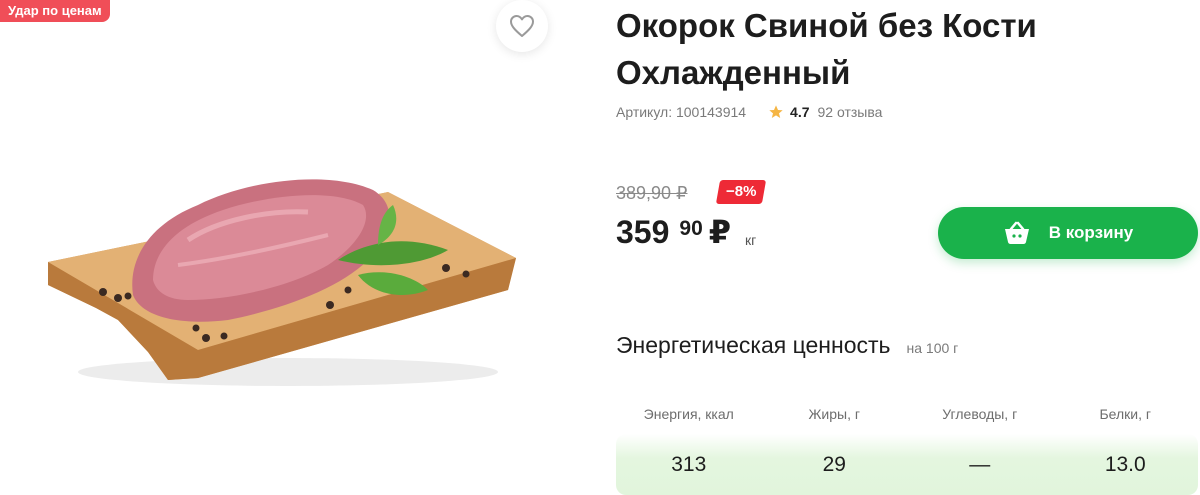 This screenshot has height=495, width=1200. I want to click on price-rubles: 359, so click(643, 232).